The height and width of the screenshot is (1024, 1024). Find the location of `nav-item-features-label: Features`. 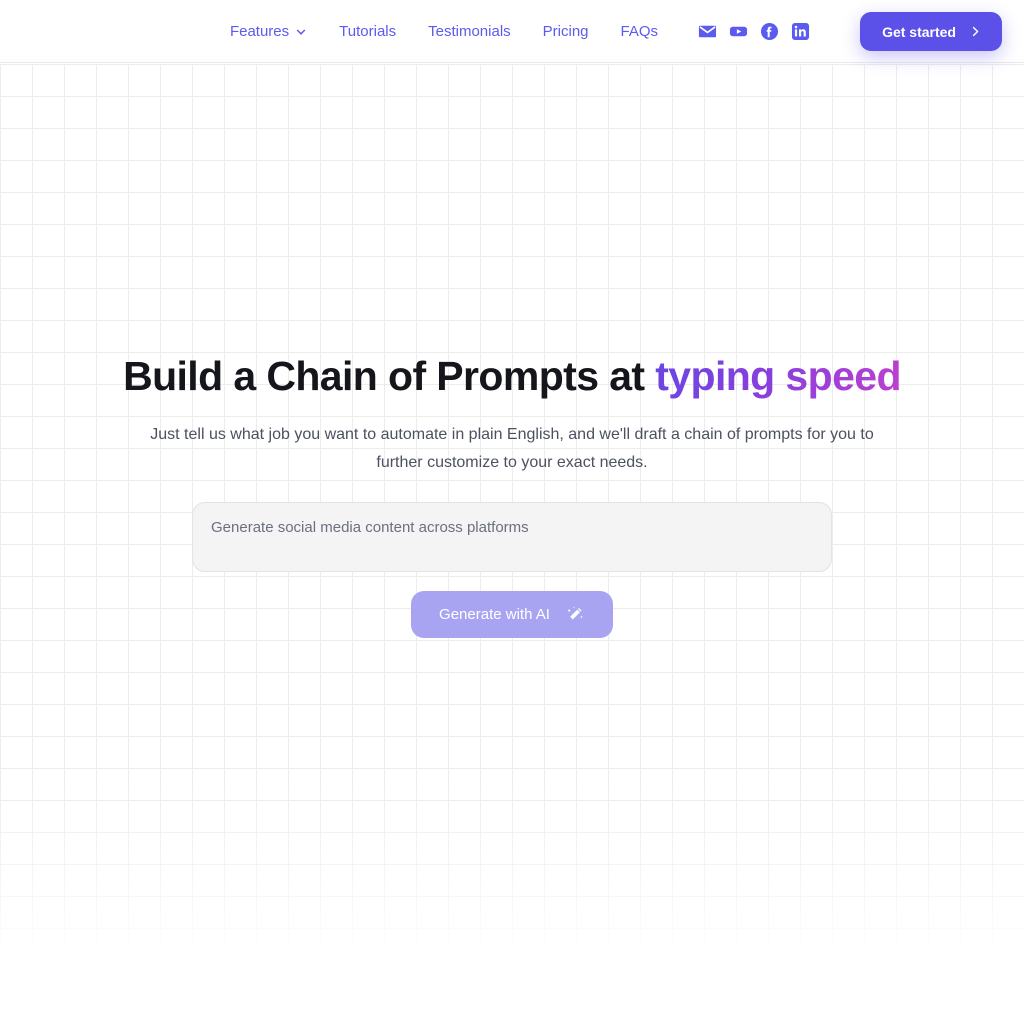

nav-item-features-label: Features is located at coordinates (259, 31).